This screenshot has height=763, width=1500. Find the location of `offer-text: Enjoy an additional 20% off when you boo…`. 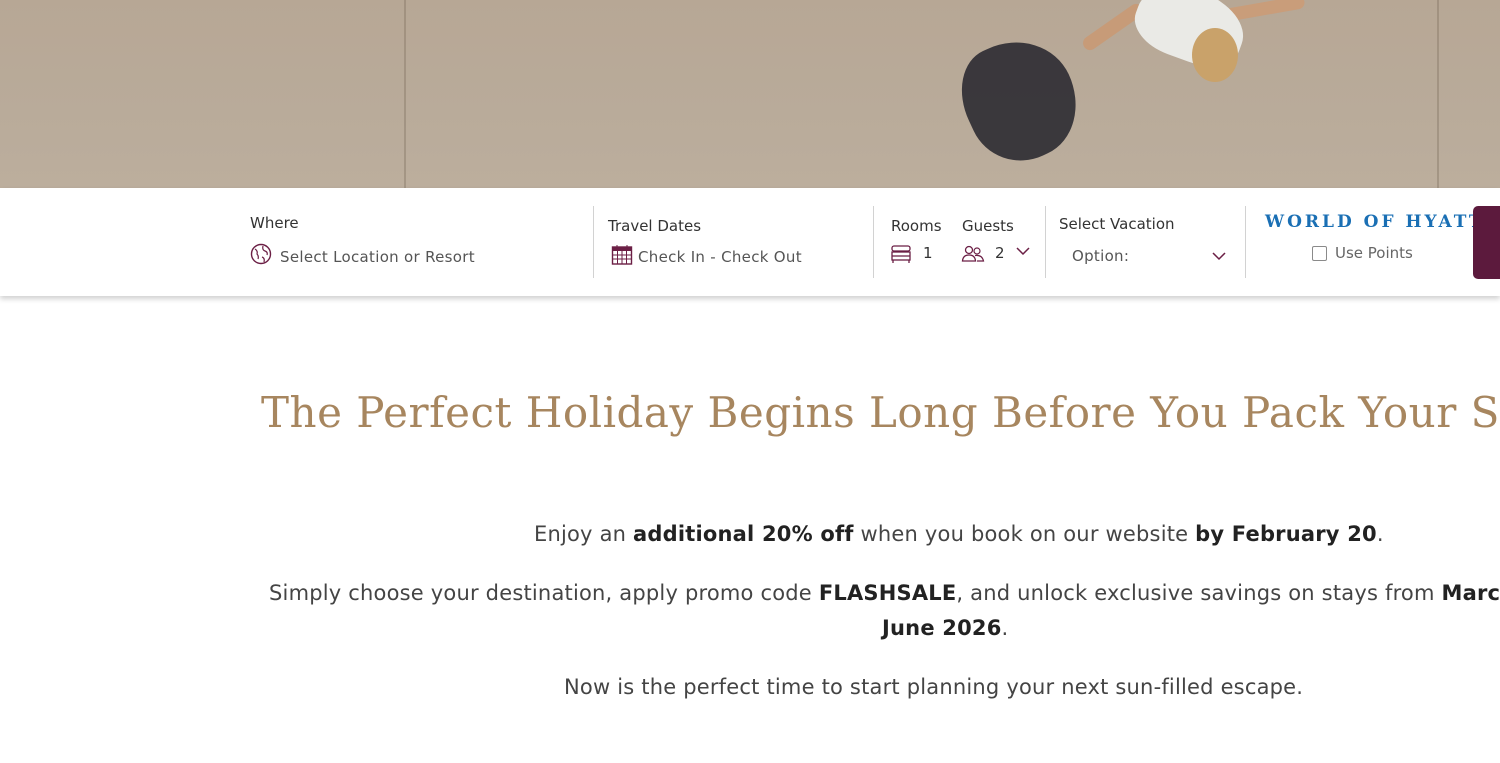

offer-text: Enjoy an additional 20% off when you boo… is located at coordinates (959, 534).